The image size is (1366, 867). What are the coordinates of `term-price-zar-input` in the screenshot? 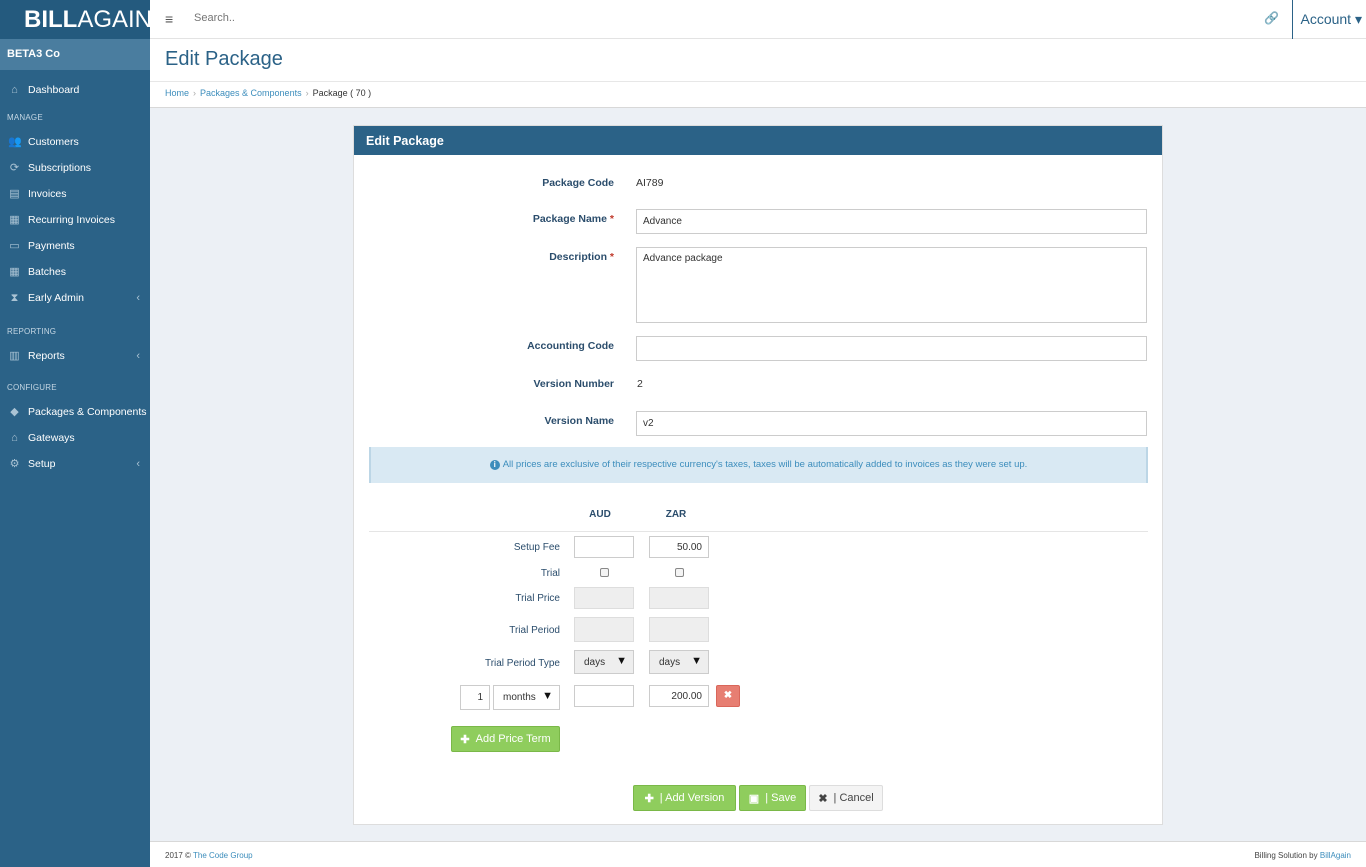 It's located at (679, 696).